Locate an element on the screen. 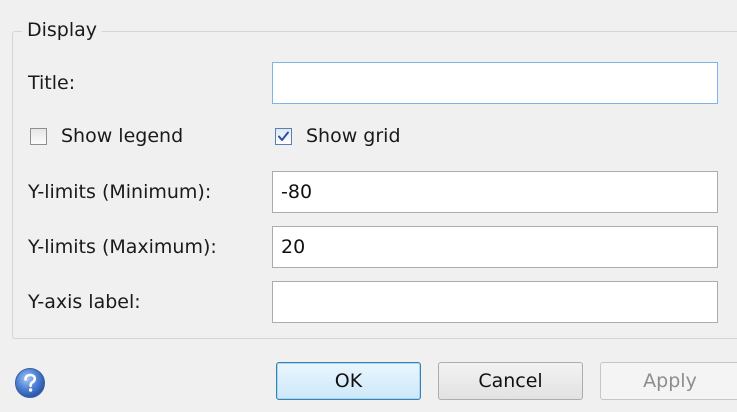 The width and height of the screenshot is (737, 412). show-legend-checkbox is located at coordinates (38, 136).